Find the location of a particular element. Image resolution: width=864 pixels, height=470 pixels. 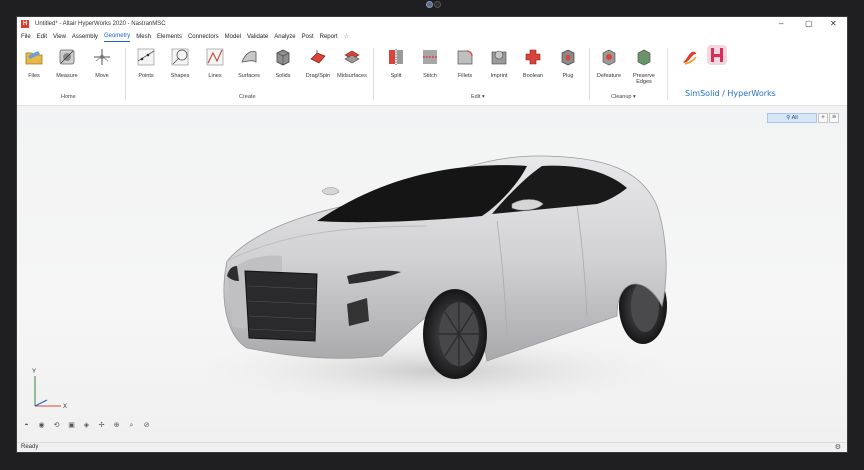

tool-label: Drag/Spin is located at coordinates (318, 76).